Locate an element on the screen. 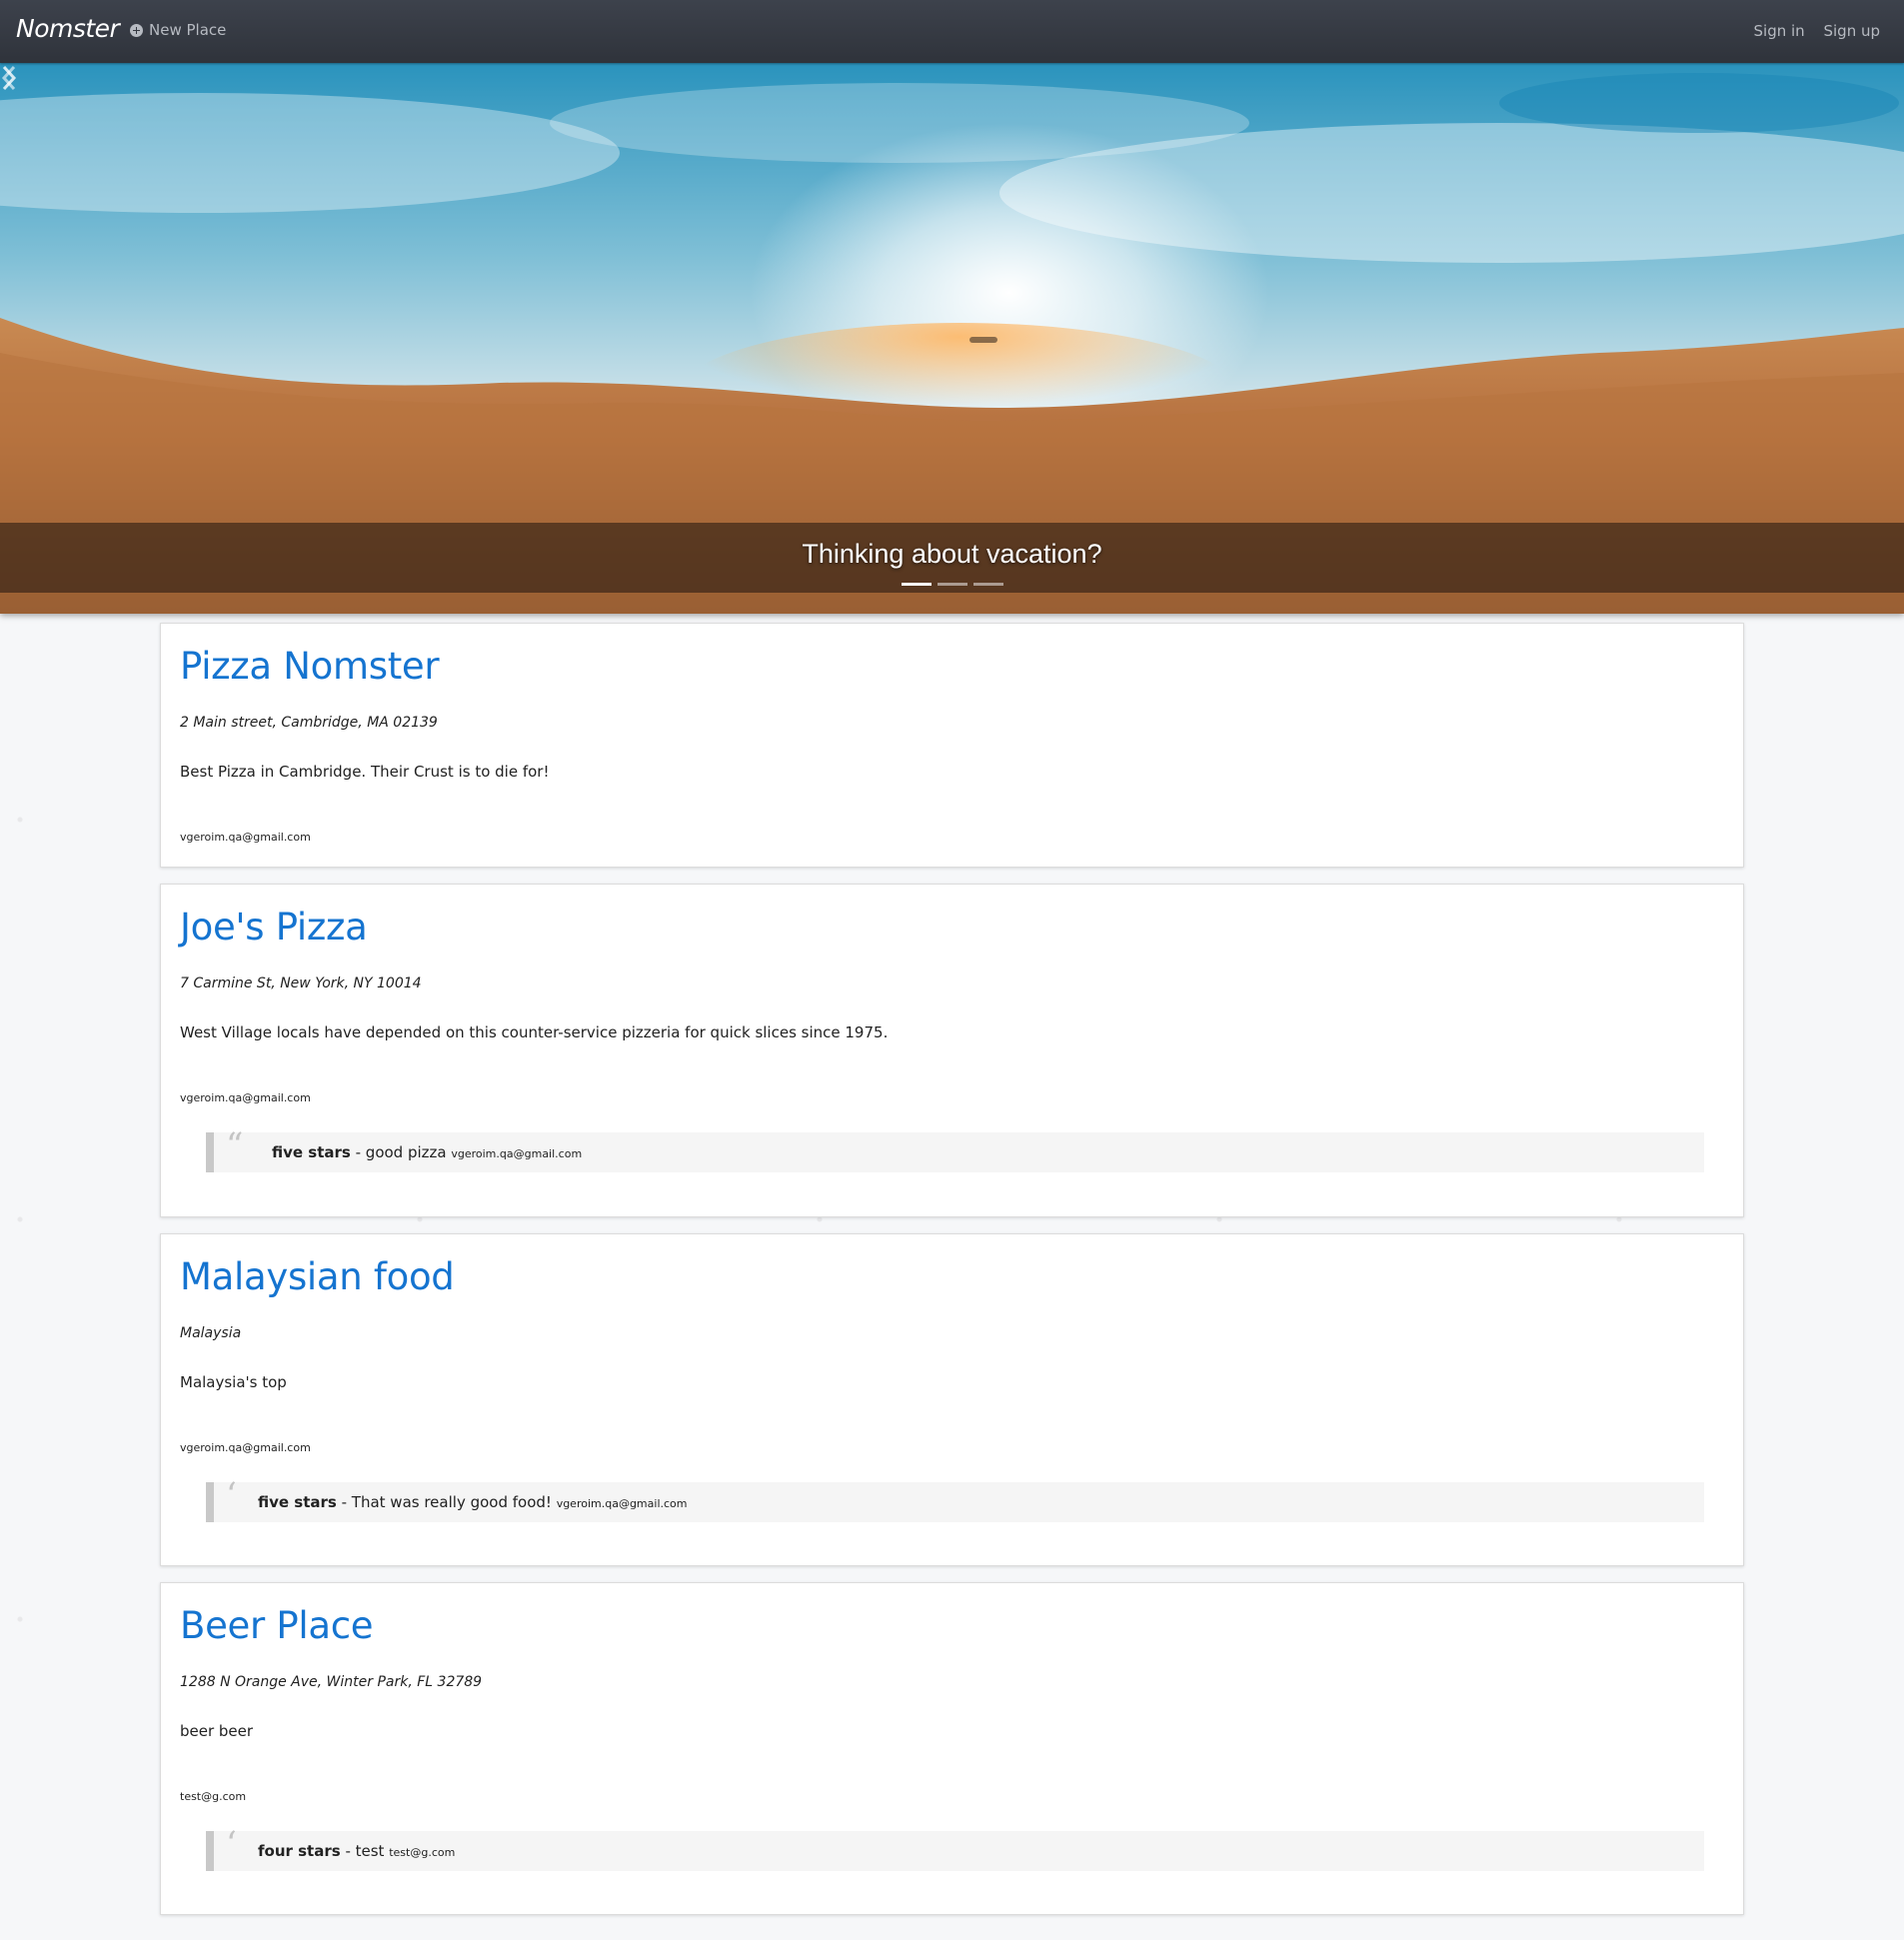  place-description: Malaysia's top is located at coordinates (233, 1382).